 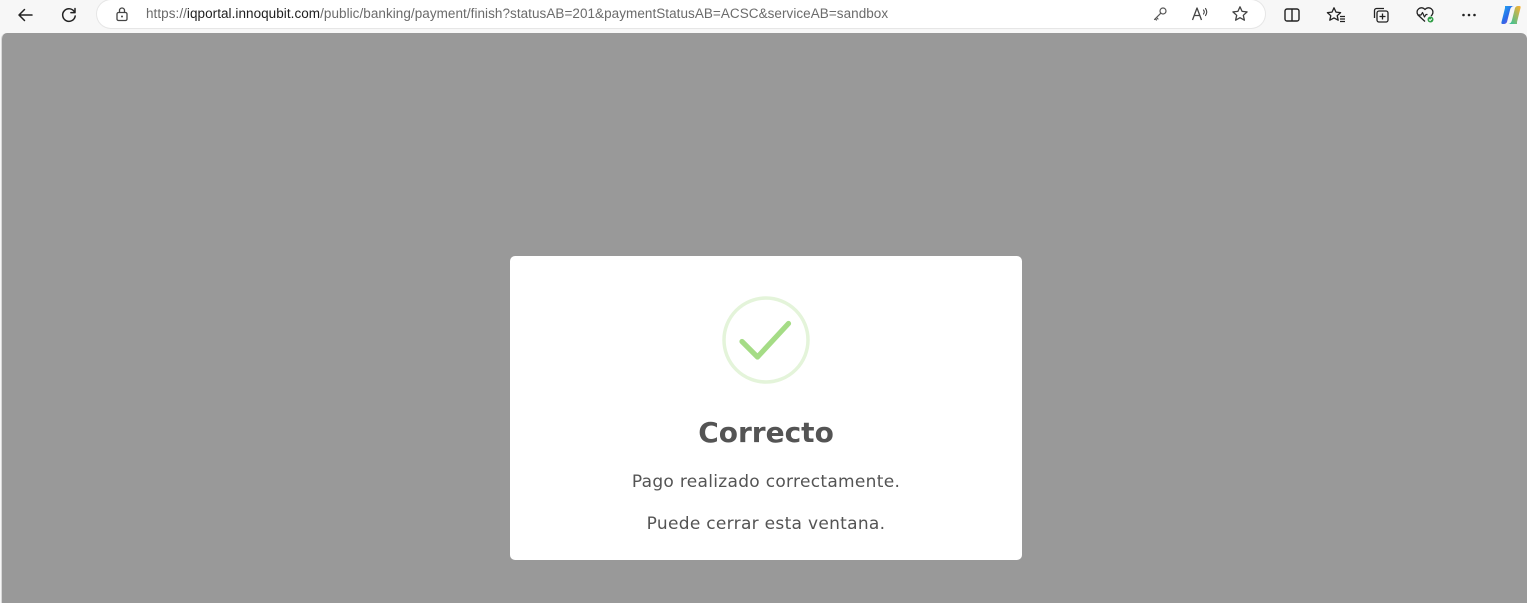 I want to click on url-prefix: https://, so click(x=166, y=13).